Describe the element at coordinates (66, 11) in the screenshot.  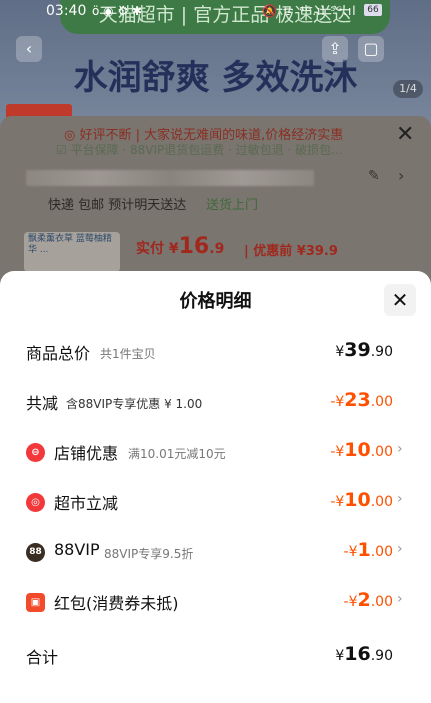
I see `status-time: 03:40` at that location.